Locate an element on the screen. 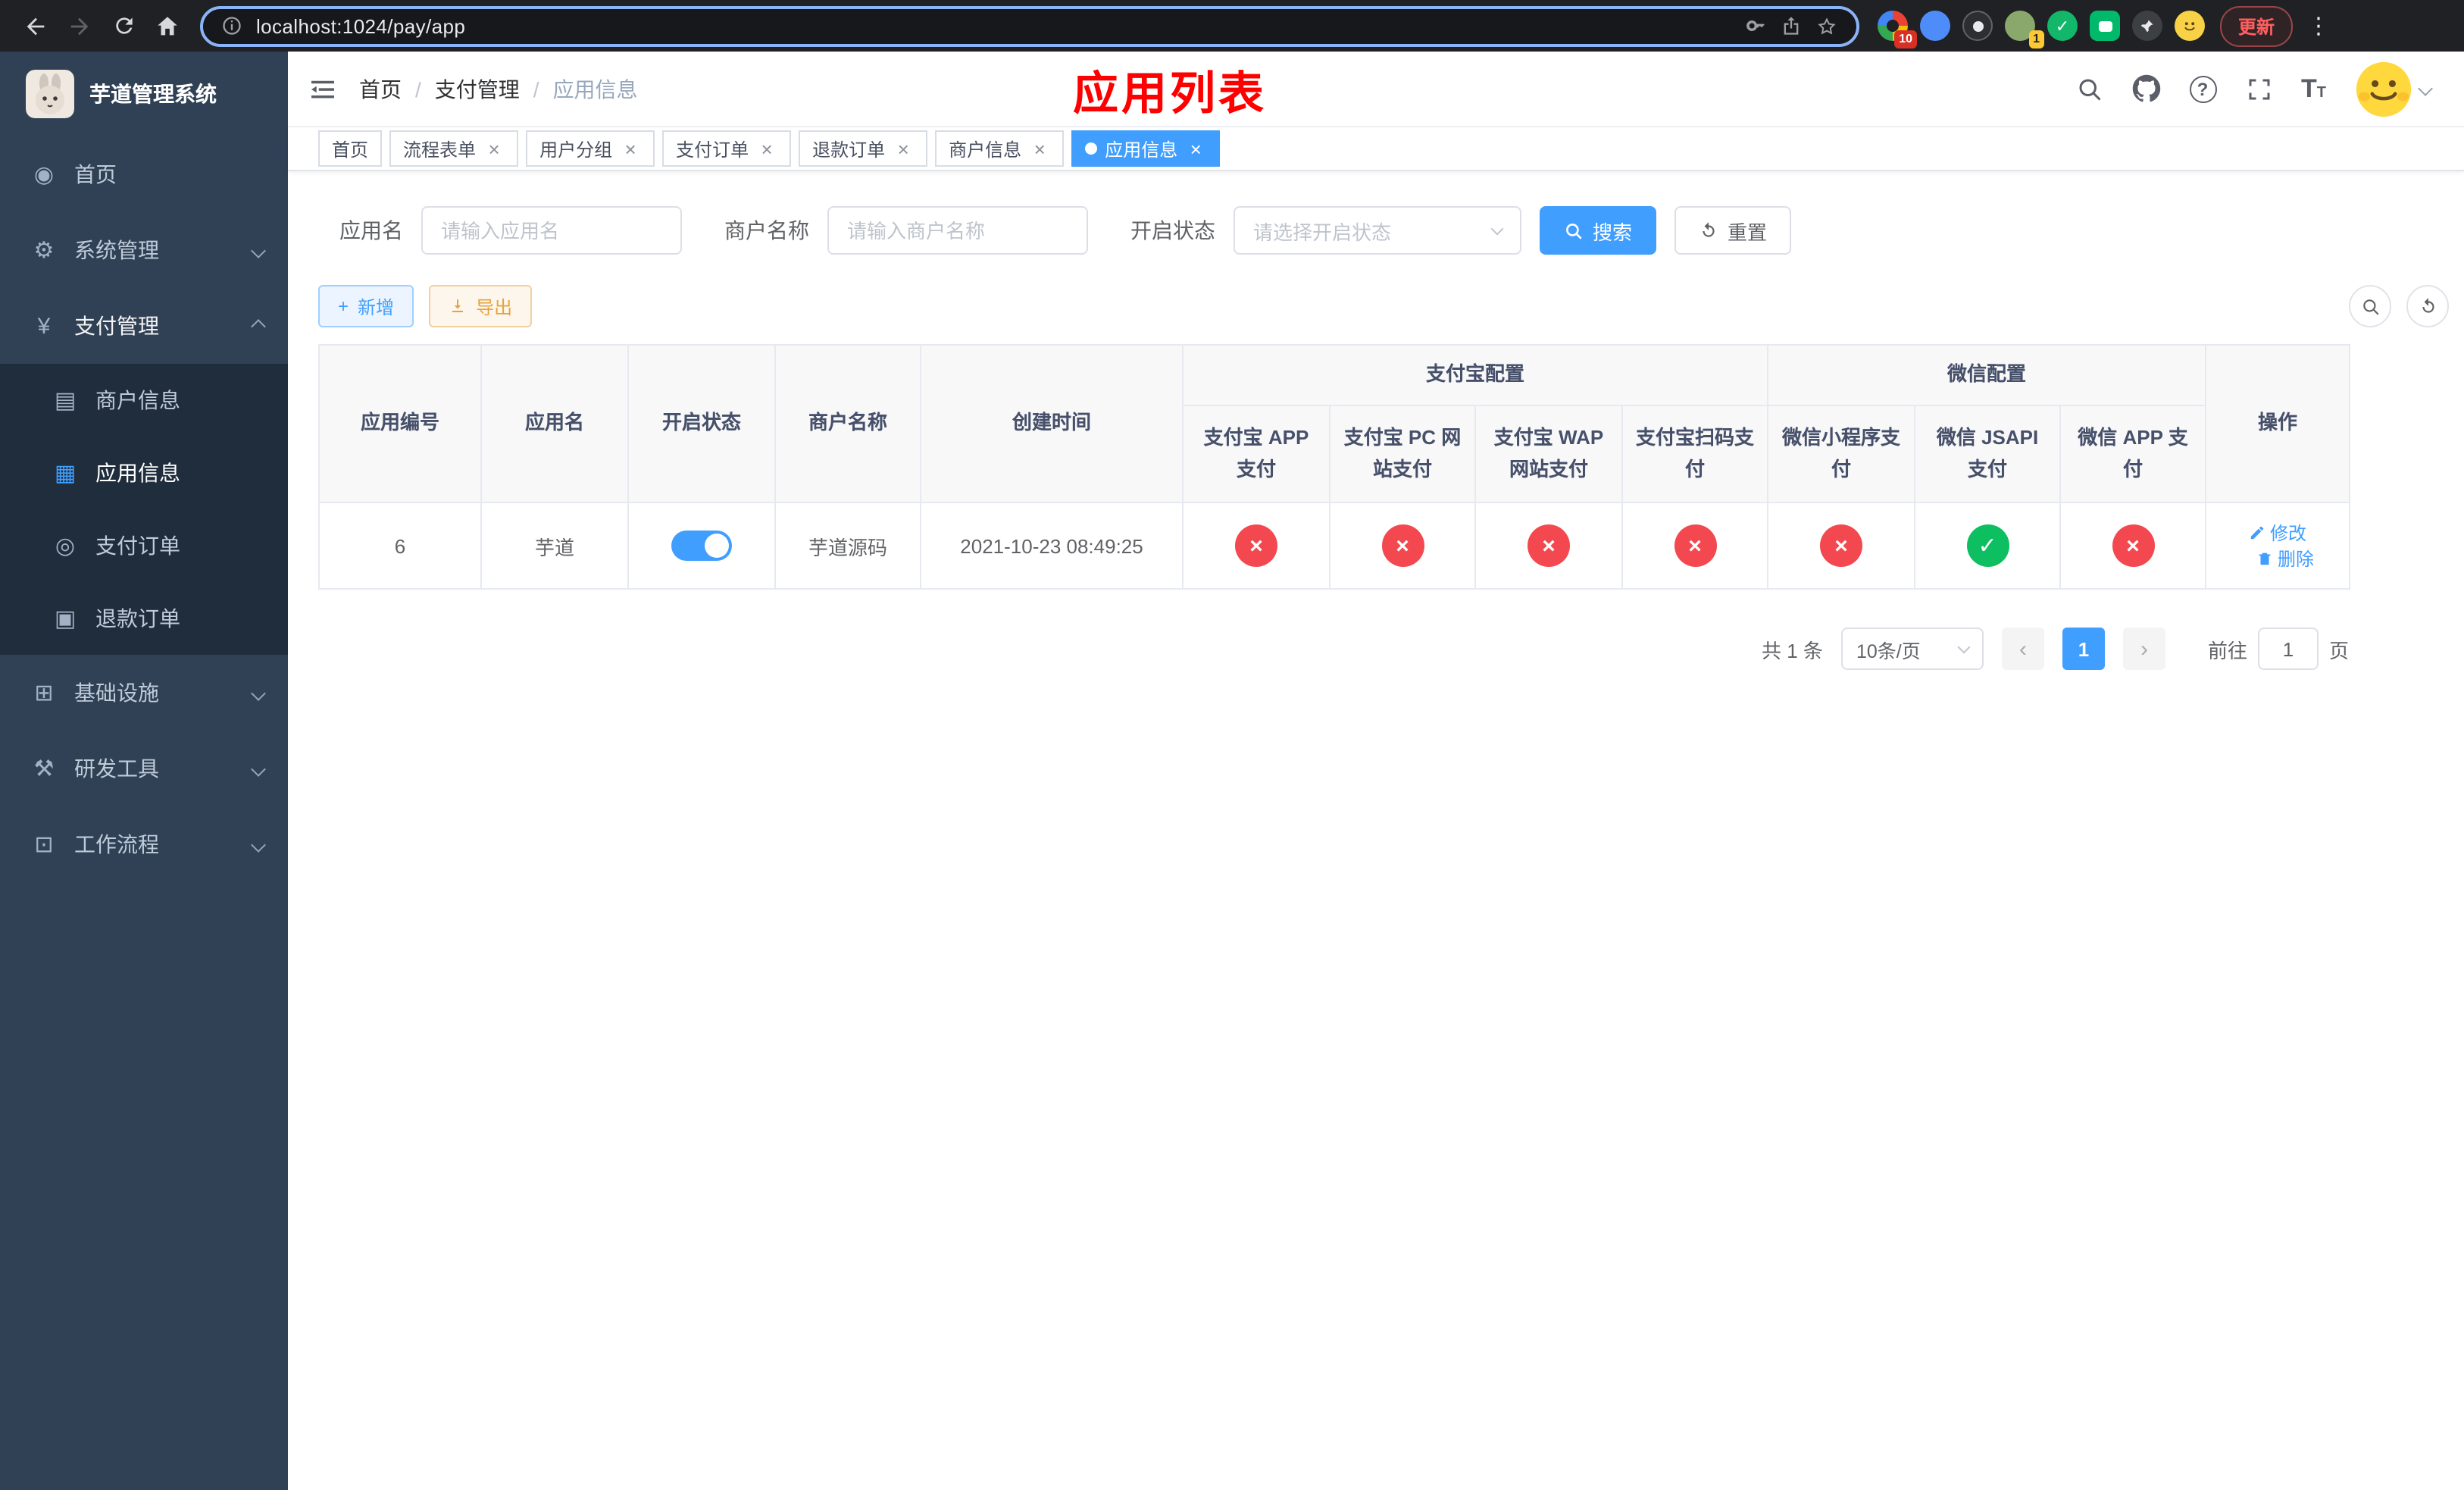 The image size is (2464, 1490). export-button: 导出 is located at coordinates (481, 306).